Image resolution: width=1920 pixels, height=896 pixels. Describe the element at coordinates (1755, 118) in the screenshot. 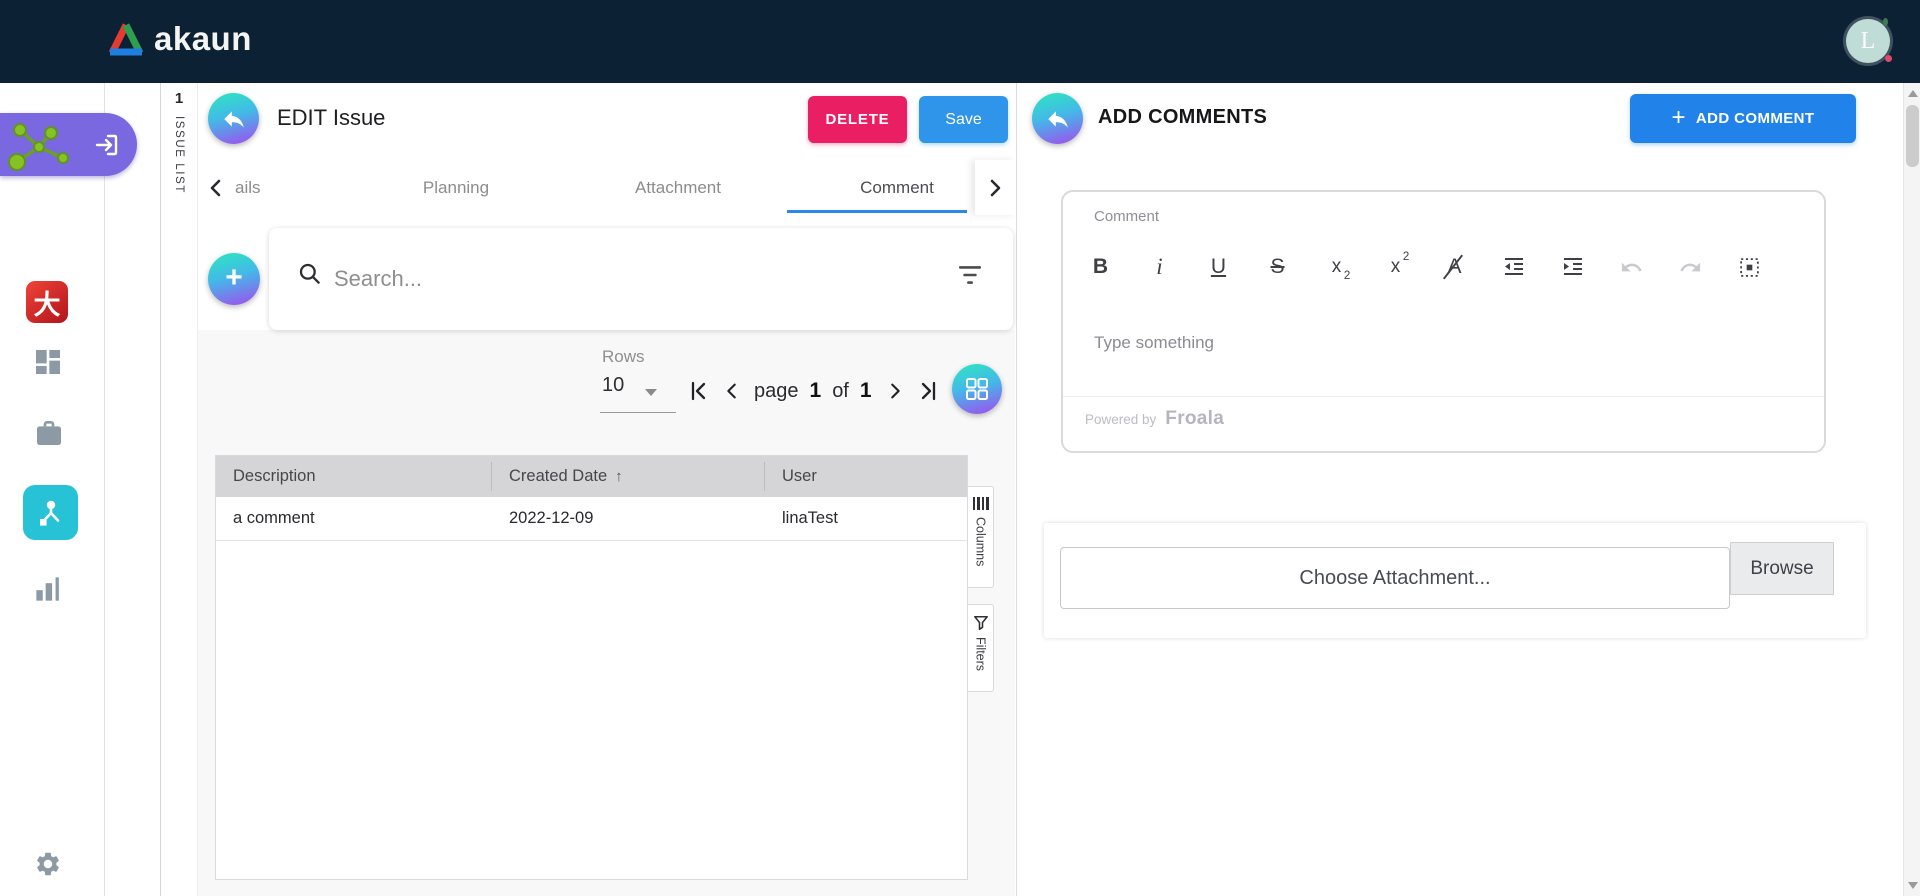

I see `add-comment-label: ADD COMMENT` at that location.